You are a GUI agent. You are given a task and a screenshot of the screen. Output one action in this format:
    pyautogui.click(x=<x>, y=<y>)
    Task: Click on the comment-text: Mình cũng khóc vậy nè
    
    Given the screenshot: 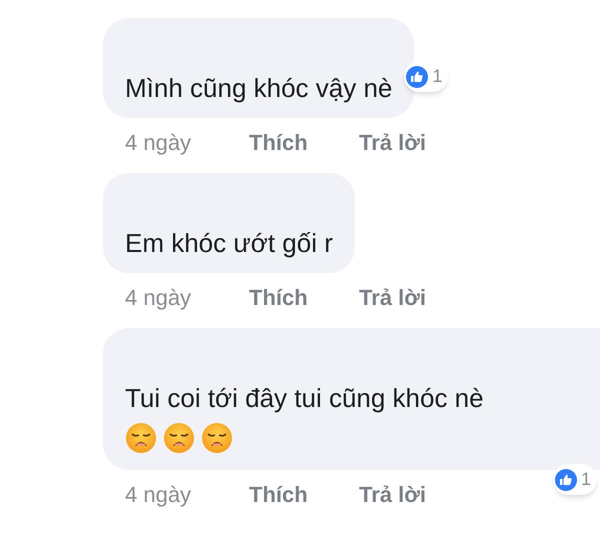 What is the action you would take?
    pyautogui.click(x=258, y=88)
    